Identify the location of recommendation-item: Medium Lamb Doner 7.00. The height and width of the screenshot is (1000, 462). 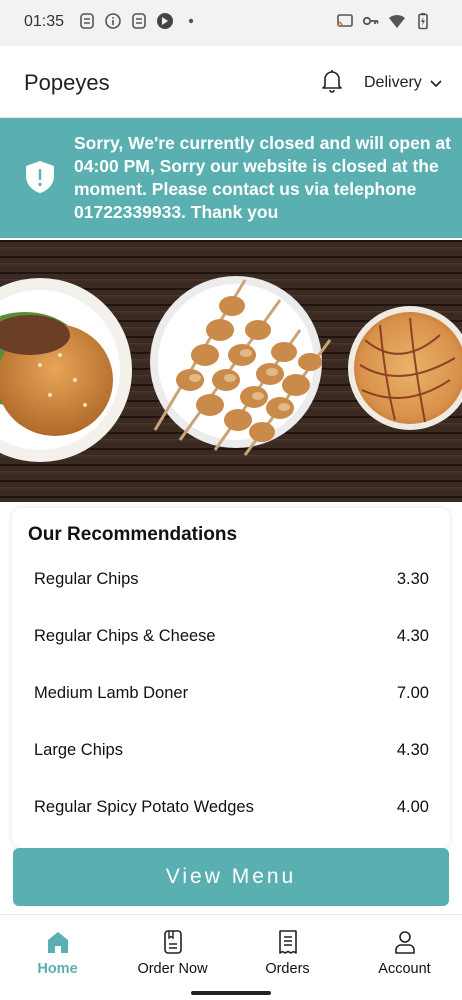
(231, 694).